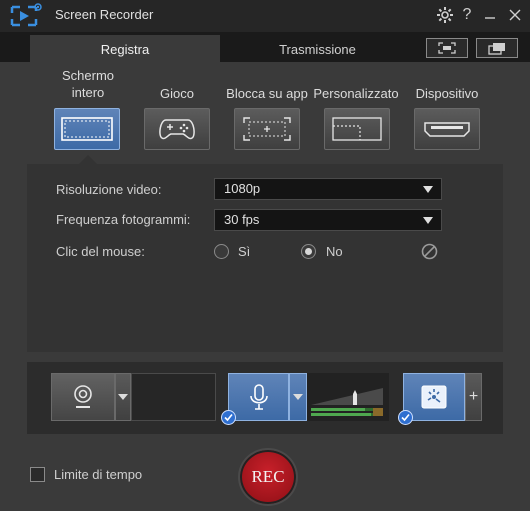 This screenshot has height=511, width=530. I want to click on tab-bar: Registra Trasmissione, so click(265, 47).